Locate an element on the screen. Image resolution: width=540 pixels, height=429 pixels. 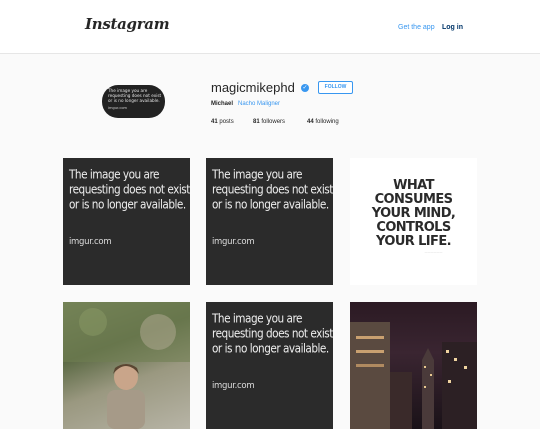
quote-line-5: YOUR LIFE. is located at coordinates (414, 241).